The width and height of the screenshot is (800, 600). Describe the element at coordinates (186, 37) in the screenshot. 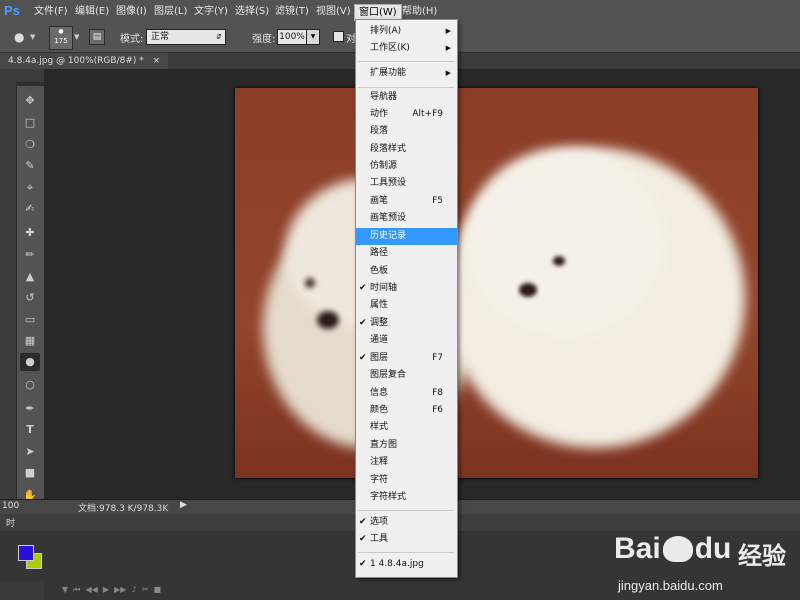

I see `mode-select: 正常 ⇵` at that location.